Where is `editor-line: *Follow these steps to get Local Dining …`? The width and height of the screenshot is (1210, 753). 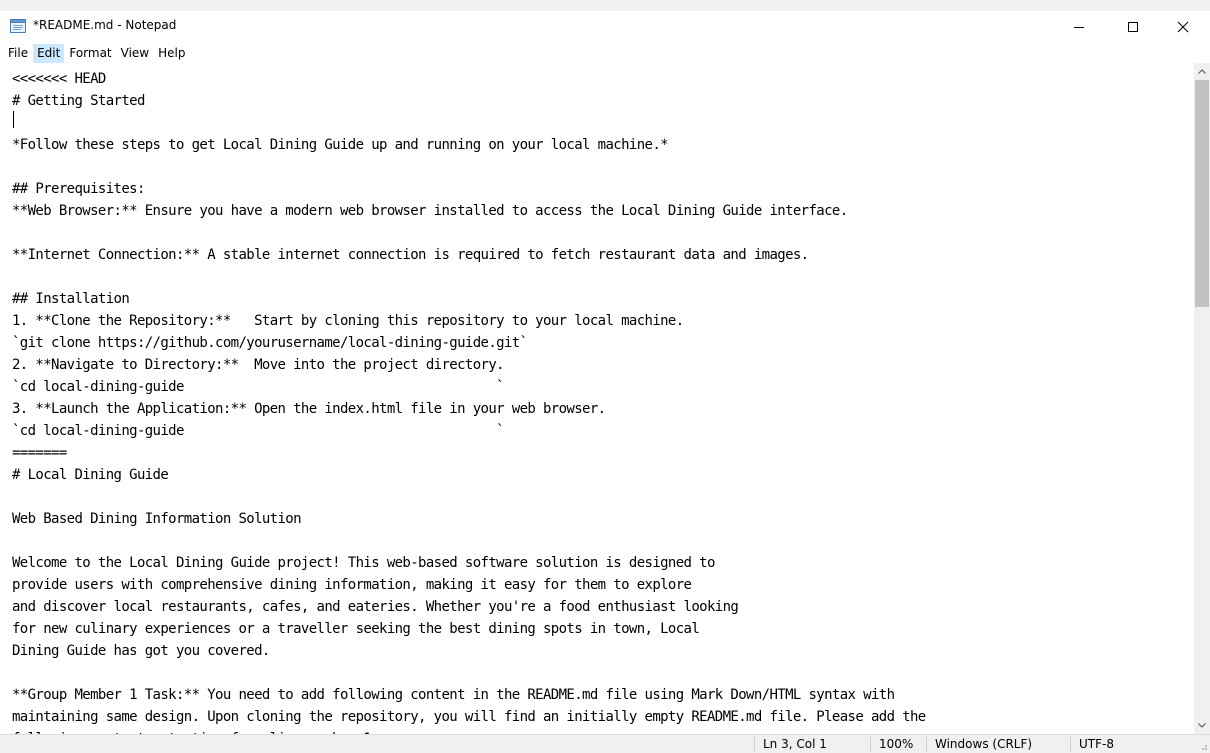
editor-line: *Follow these steps to get Local Dining … is located at coordinates (340, 145).